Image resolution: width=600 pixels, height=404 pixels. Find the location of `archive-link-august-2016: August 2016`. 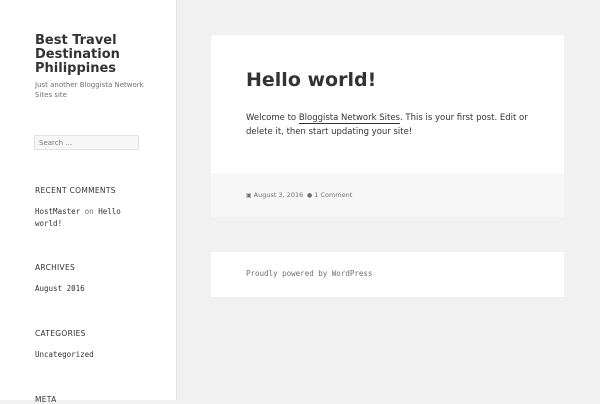

archive-link-august-2016: August 2016 is located at coordinates (60, 289).